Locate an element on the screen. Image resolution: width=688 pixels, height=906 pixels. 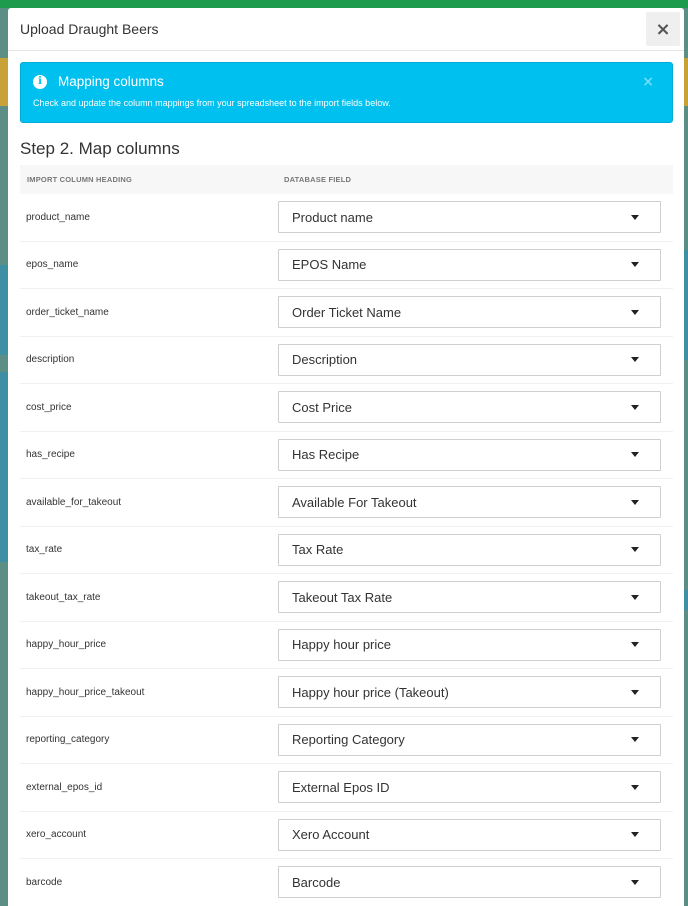
alert-close-button: × is located at coordinates (648, 82).